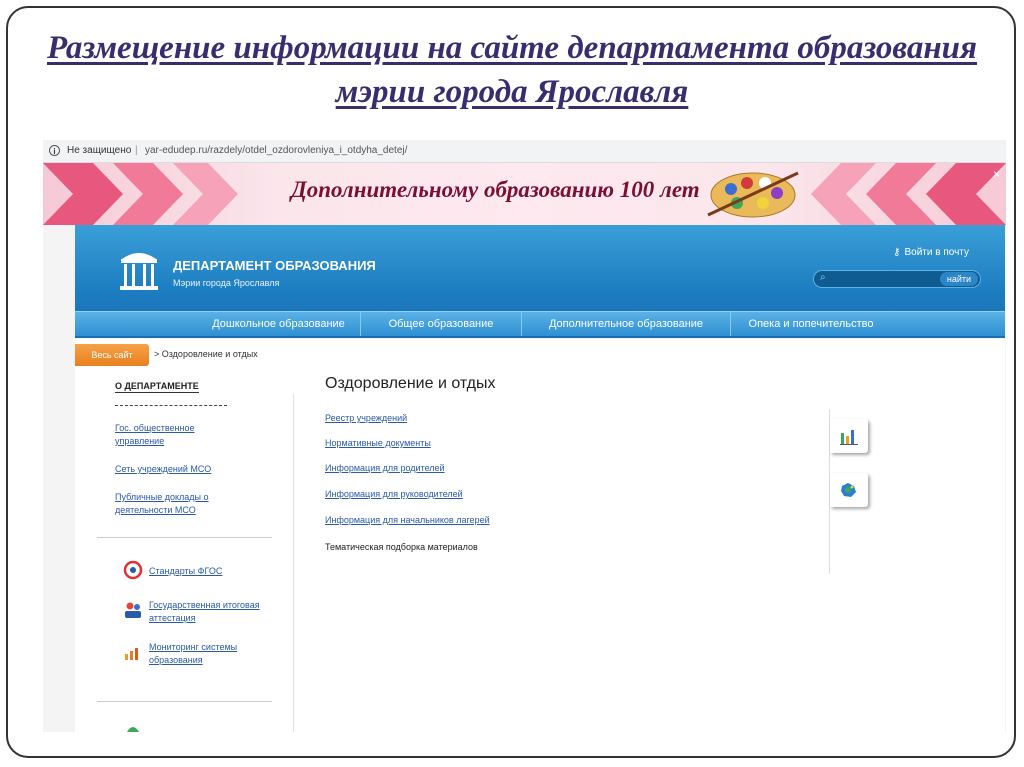  I want to click on search-input, so click(886, 280).